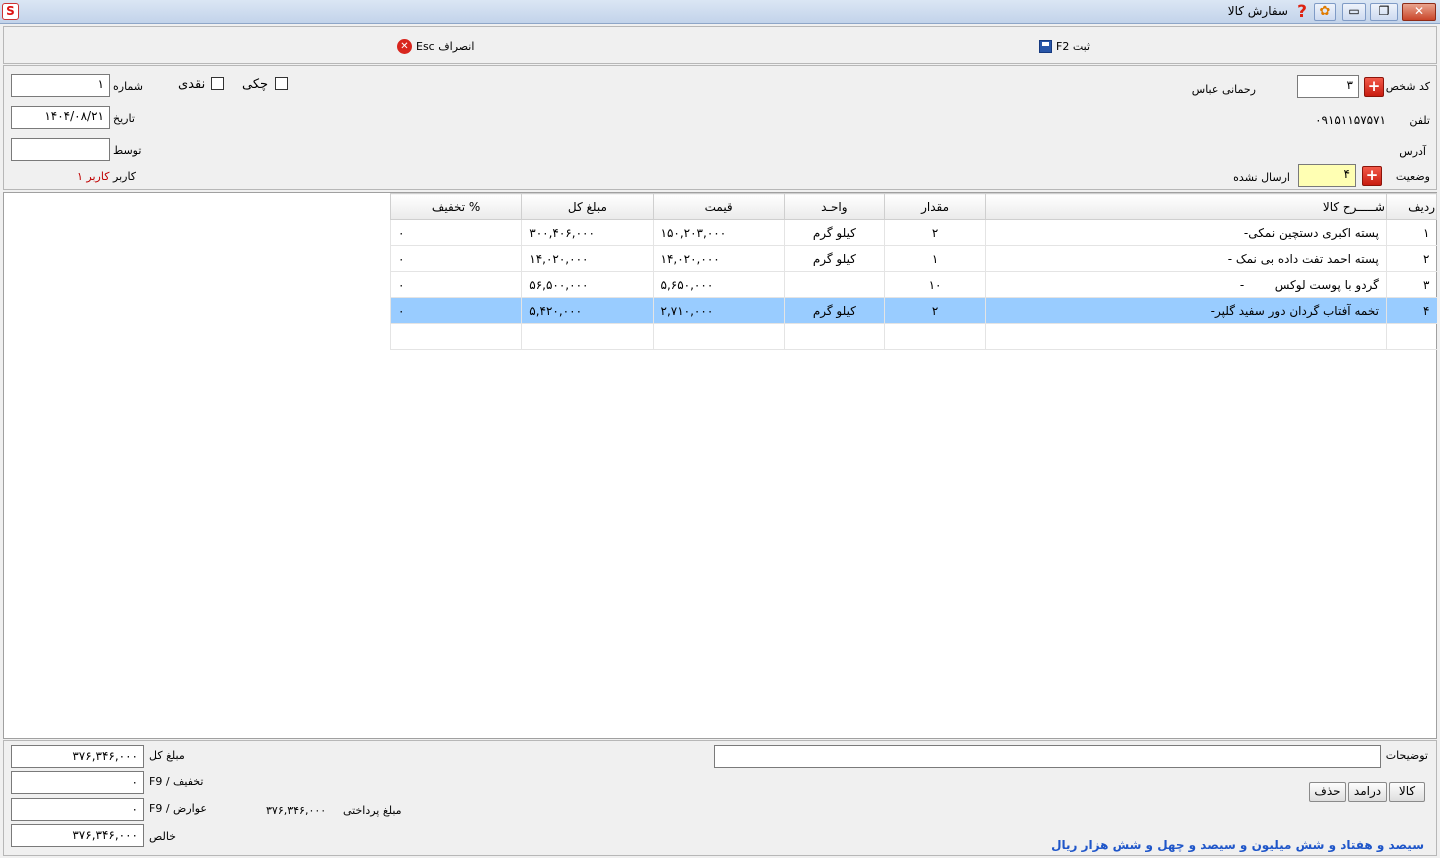 The image size is (1440, 858). Describe the element at coordinates (127, 150) in the screenshot. I see `by-label: توسط` at that location.